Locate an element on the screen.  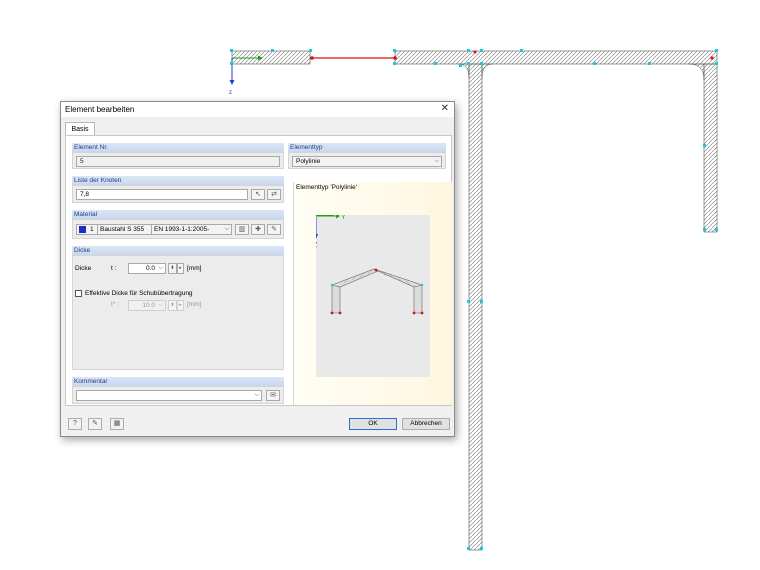
effective-thickness-step-button: ▸ is located at coordinates (180, 305).